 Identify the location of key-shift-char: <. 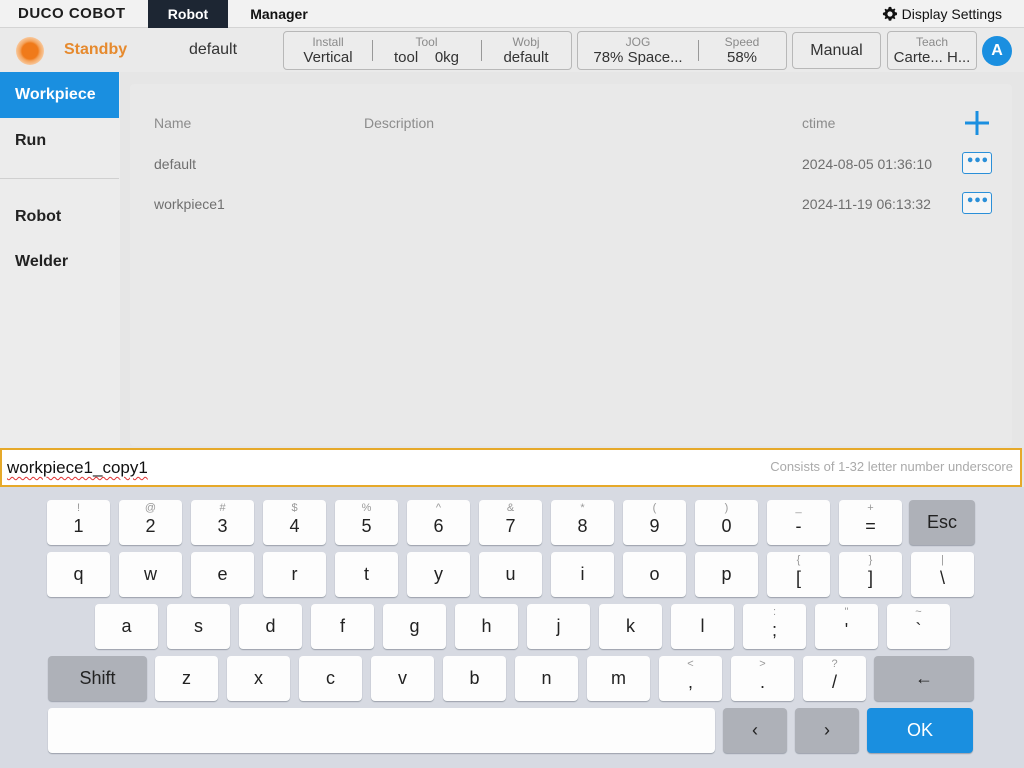
(690, 664).